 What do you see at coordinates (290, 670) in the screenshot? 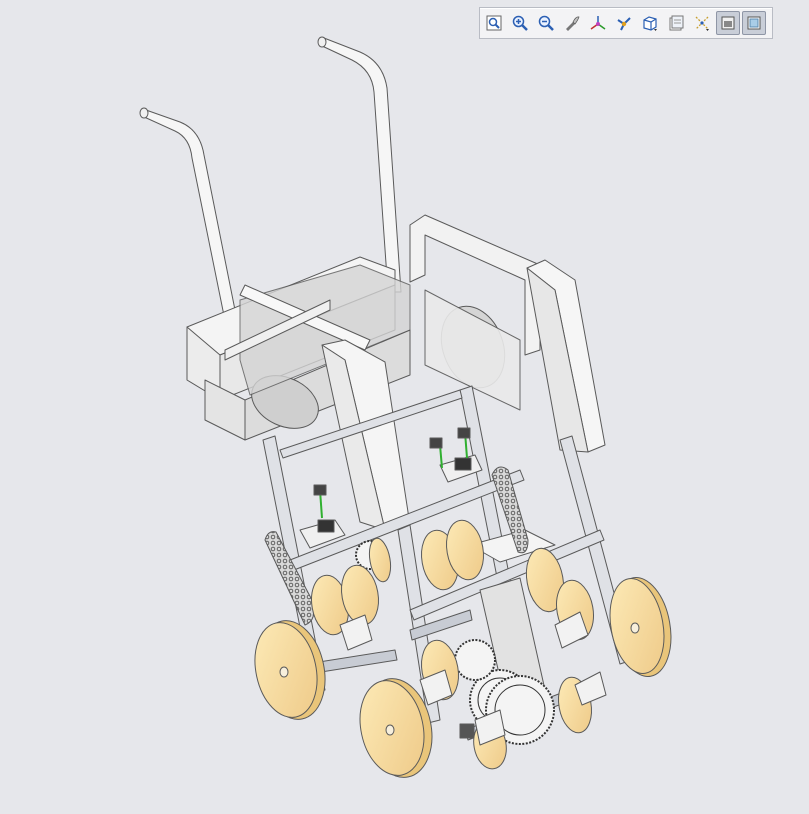
I see `main-wheel-rear-left` at bounding box center [290, 670].